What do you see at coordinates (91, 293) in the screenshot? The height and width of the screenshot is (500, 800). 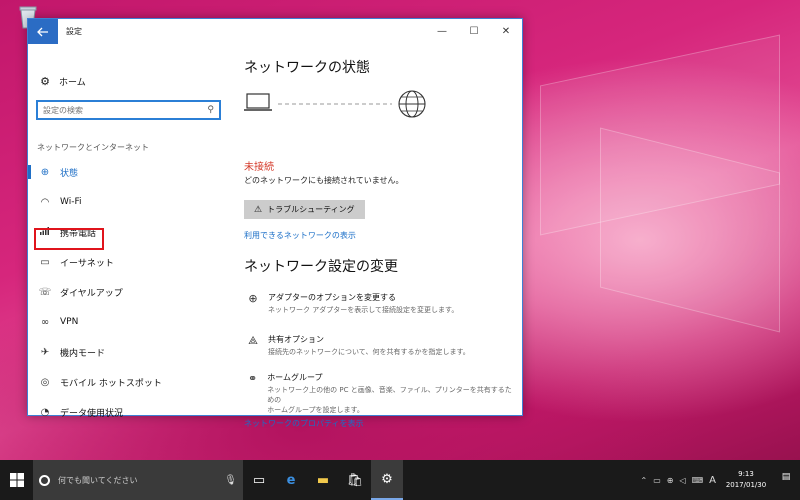 I see `sidebar-item-label: ダイヤルアップ` at bounding box center [91, 293].